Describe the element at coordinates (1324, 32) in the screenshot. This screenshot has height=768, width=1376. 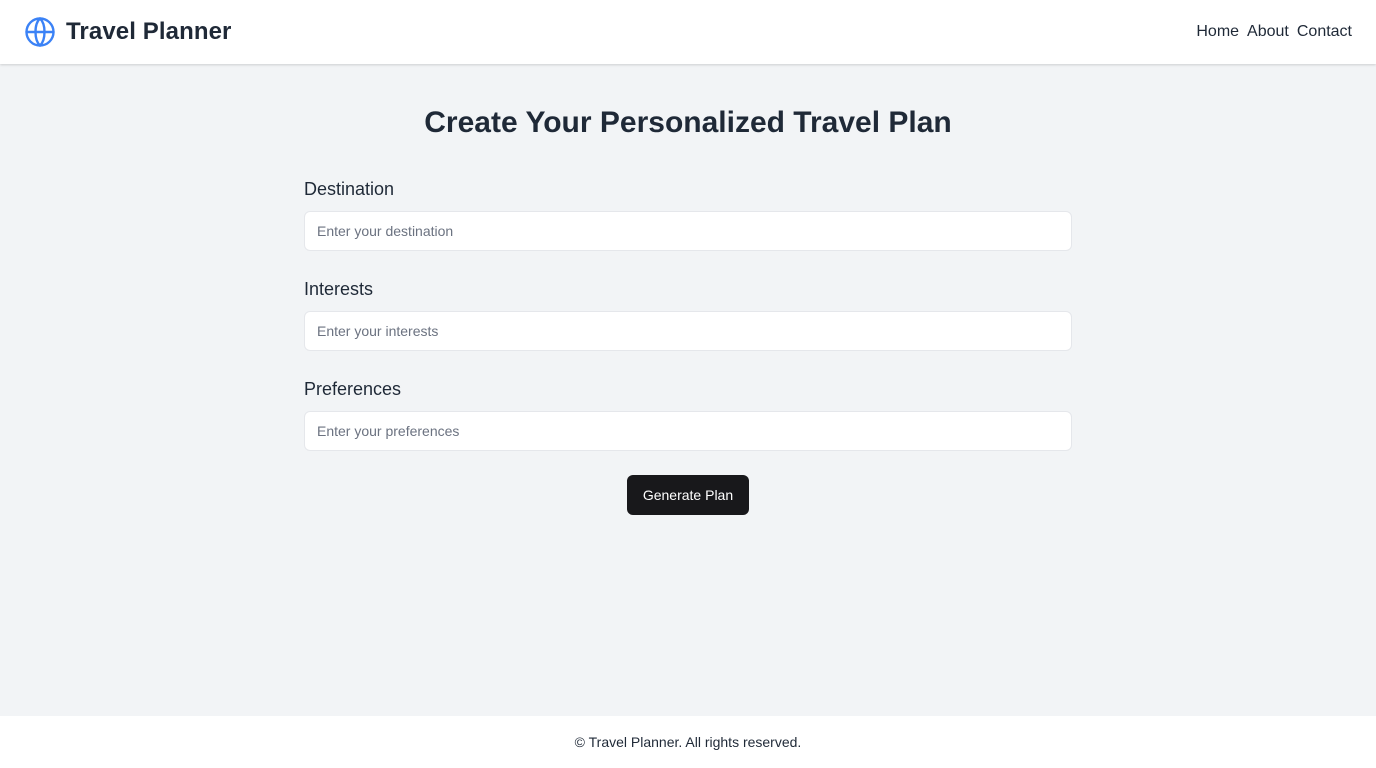
I see `nav-link-contact: Contact` at that location.